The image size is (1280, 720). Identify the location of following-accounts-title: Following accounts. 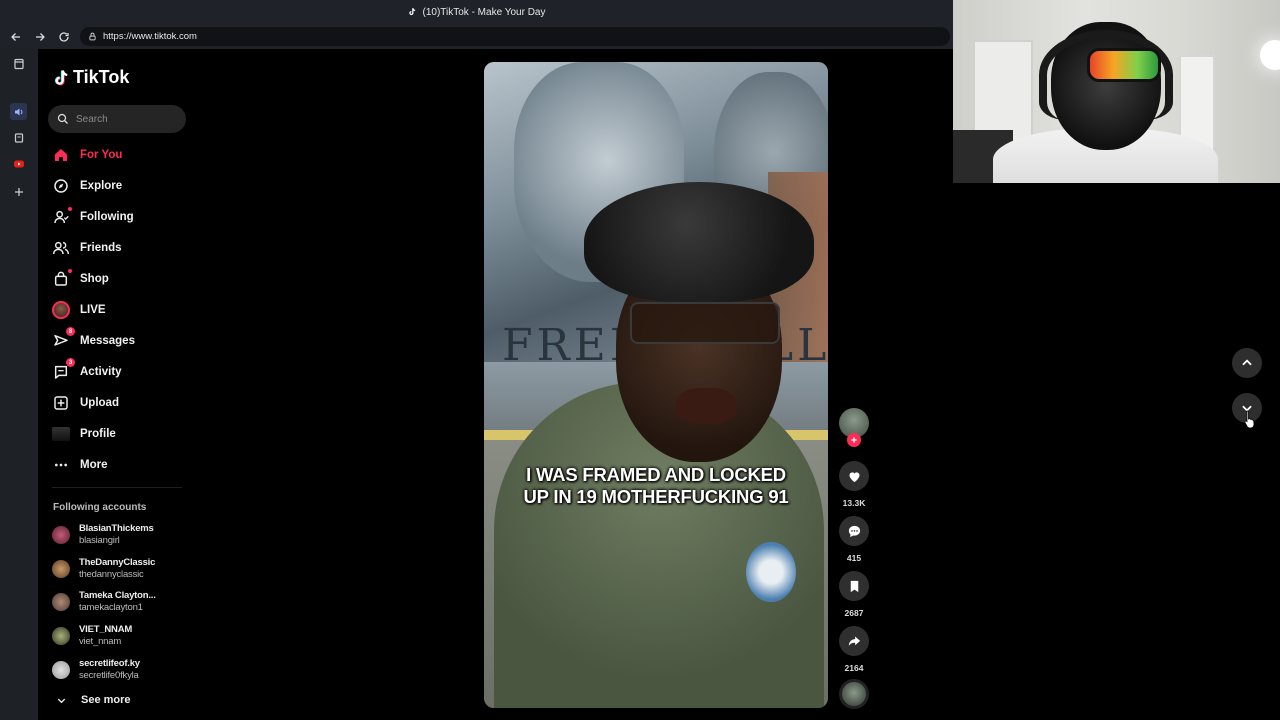
(100, 507).